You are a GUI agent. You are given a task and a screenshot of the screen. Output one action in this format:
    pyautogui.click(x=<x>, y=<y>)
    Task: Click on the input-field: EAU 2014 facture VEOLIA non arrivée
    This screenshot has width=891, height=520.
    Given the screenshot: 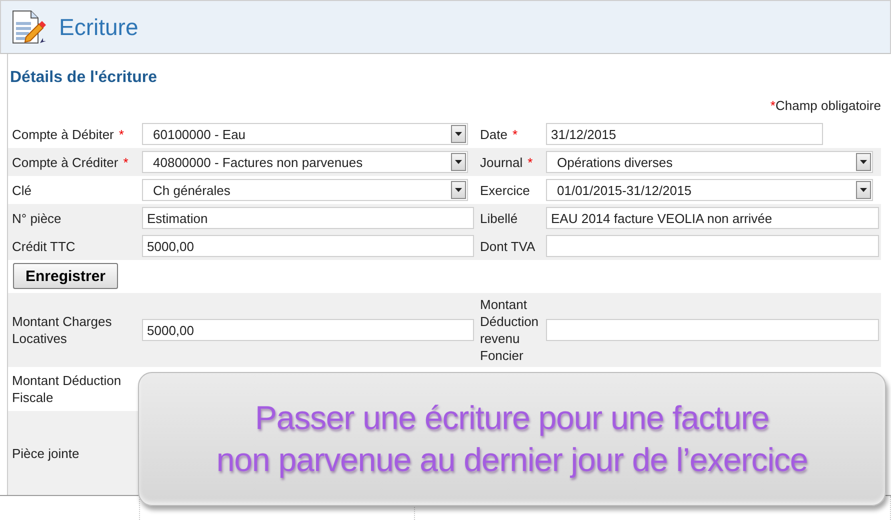 What is the action you would take?
    pyautogui.click(x=712, y=218)
    